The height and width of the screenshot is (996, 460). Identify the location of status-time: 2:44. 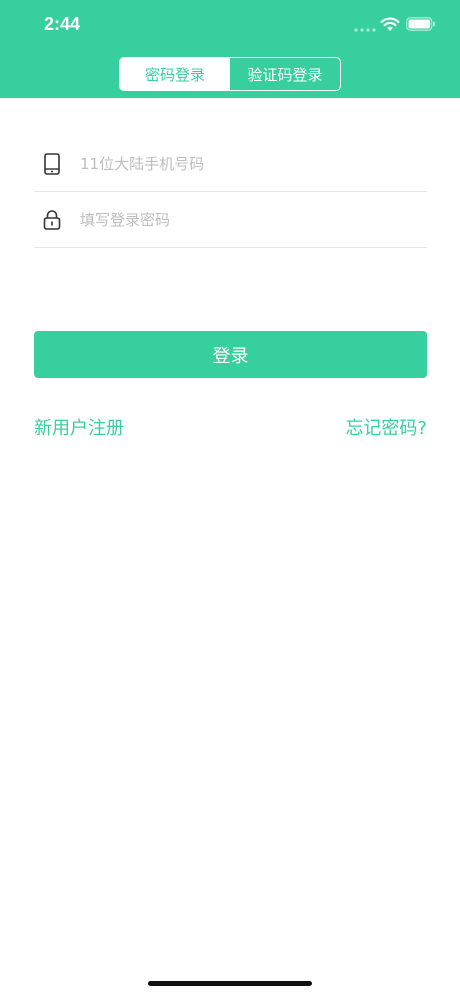
(62, 24).